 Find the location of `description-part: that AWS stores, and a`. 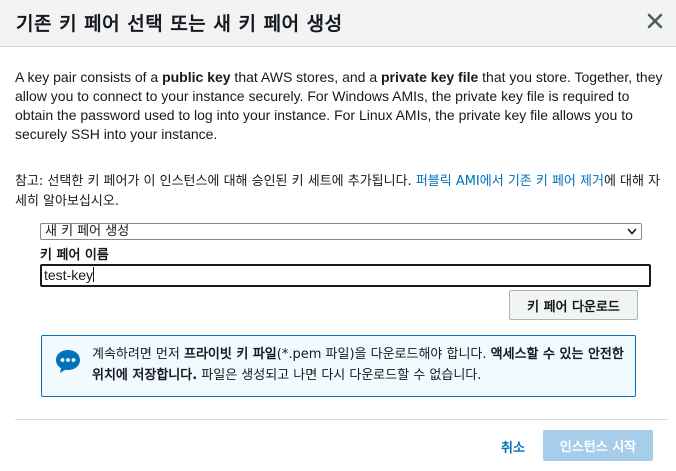

description-part: that AWS stores, and a is located at coordinates (305, 77).